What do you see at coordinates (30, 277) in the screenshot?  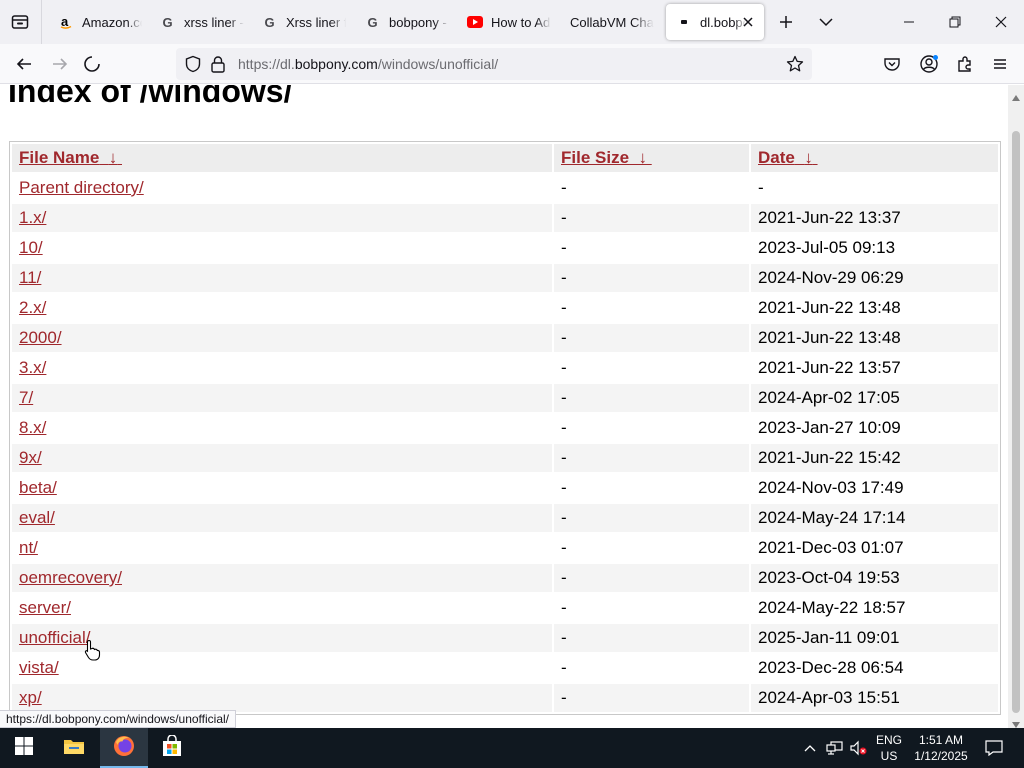 I see `directory-link: 11/` at bounding box center [30, 277].